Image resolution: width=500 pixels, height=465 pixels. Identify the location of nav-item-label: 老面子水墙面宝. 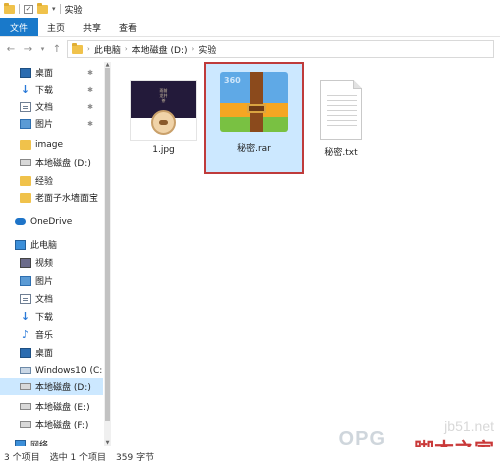
(67, 199).